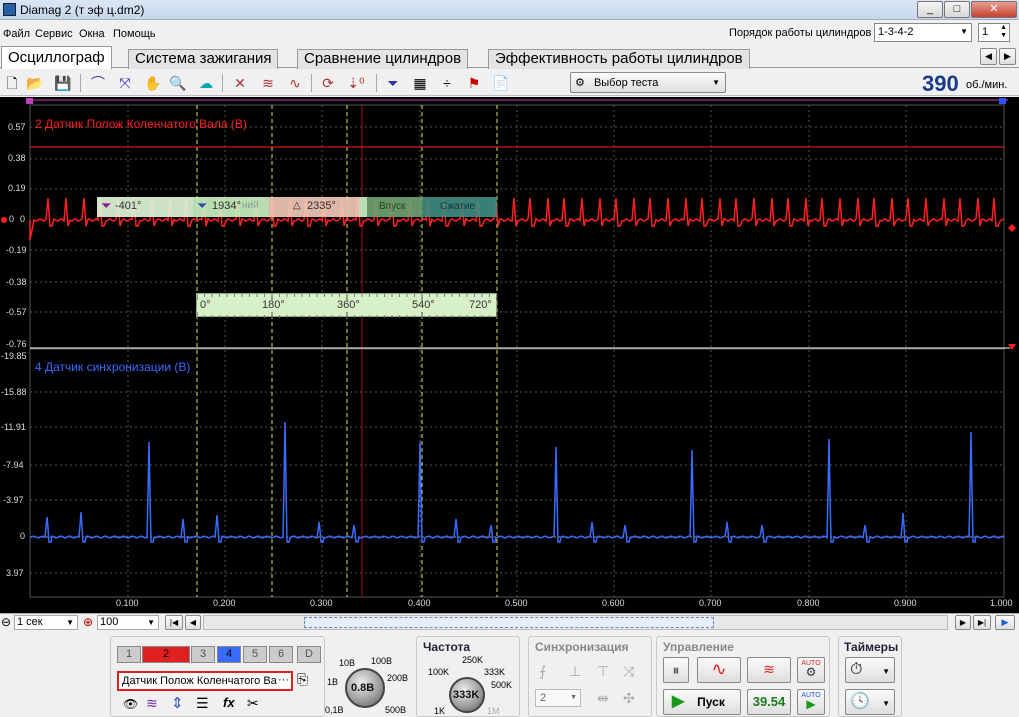 Image resolution: width=1019 pixels, height=717 pixels. I want to click on hand-pan-icon: ✋, so click(153, 83).